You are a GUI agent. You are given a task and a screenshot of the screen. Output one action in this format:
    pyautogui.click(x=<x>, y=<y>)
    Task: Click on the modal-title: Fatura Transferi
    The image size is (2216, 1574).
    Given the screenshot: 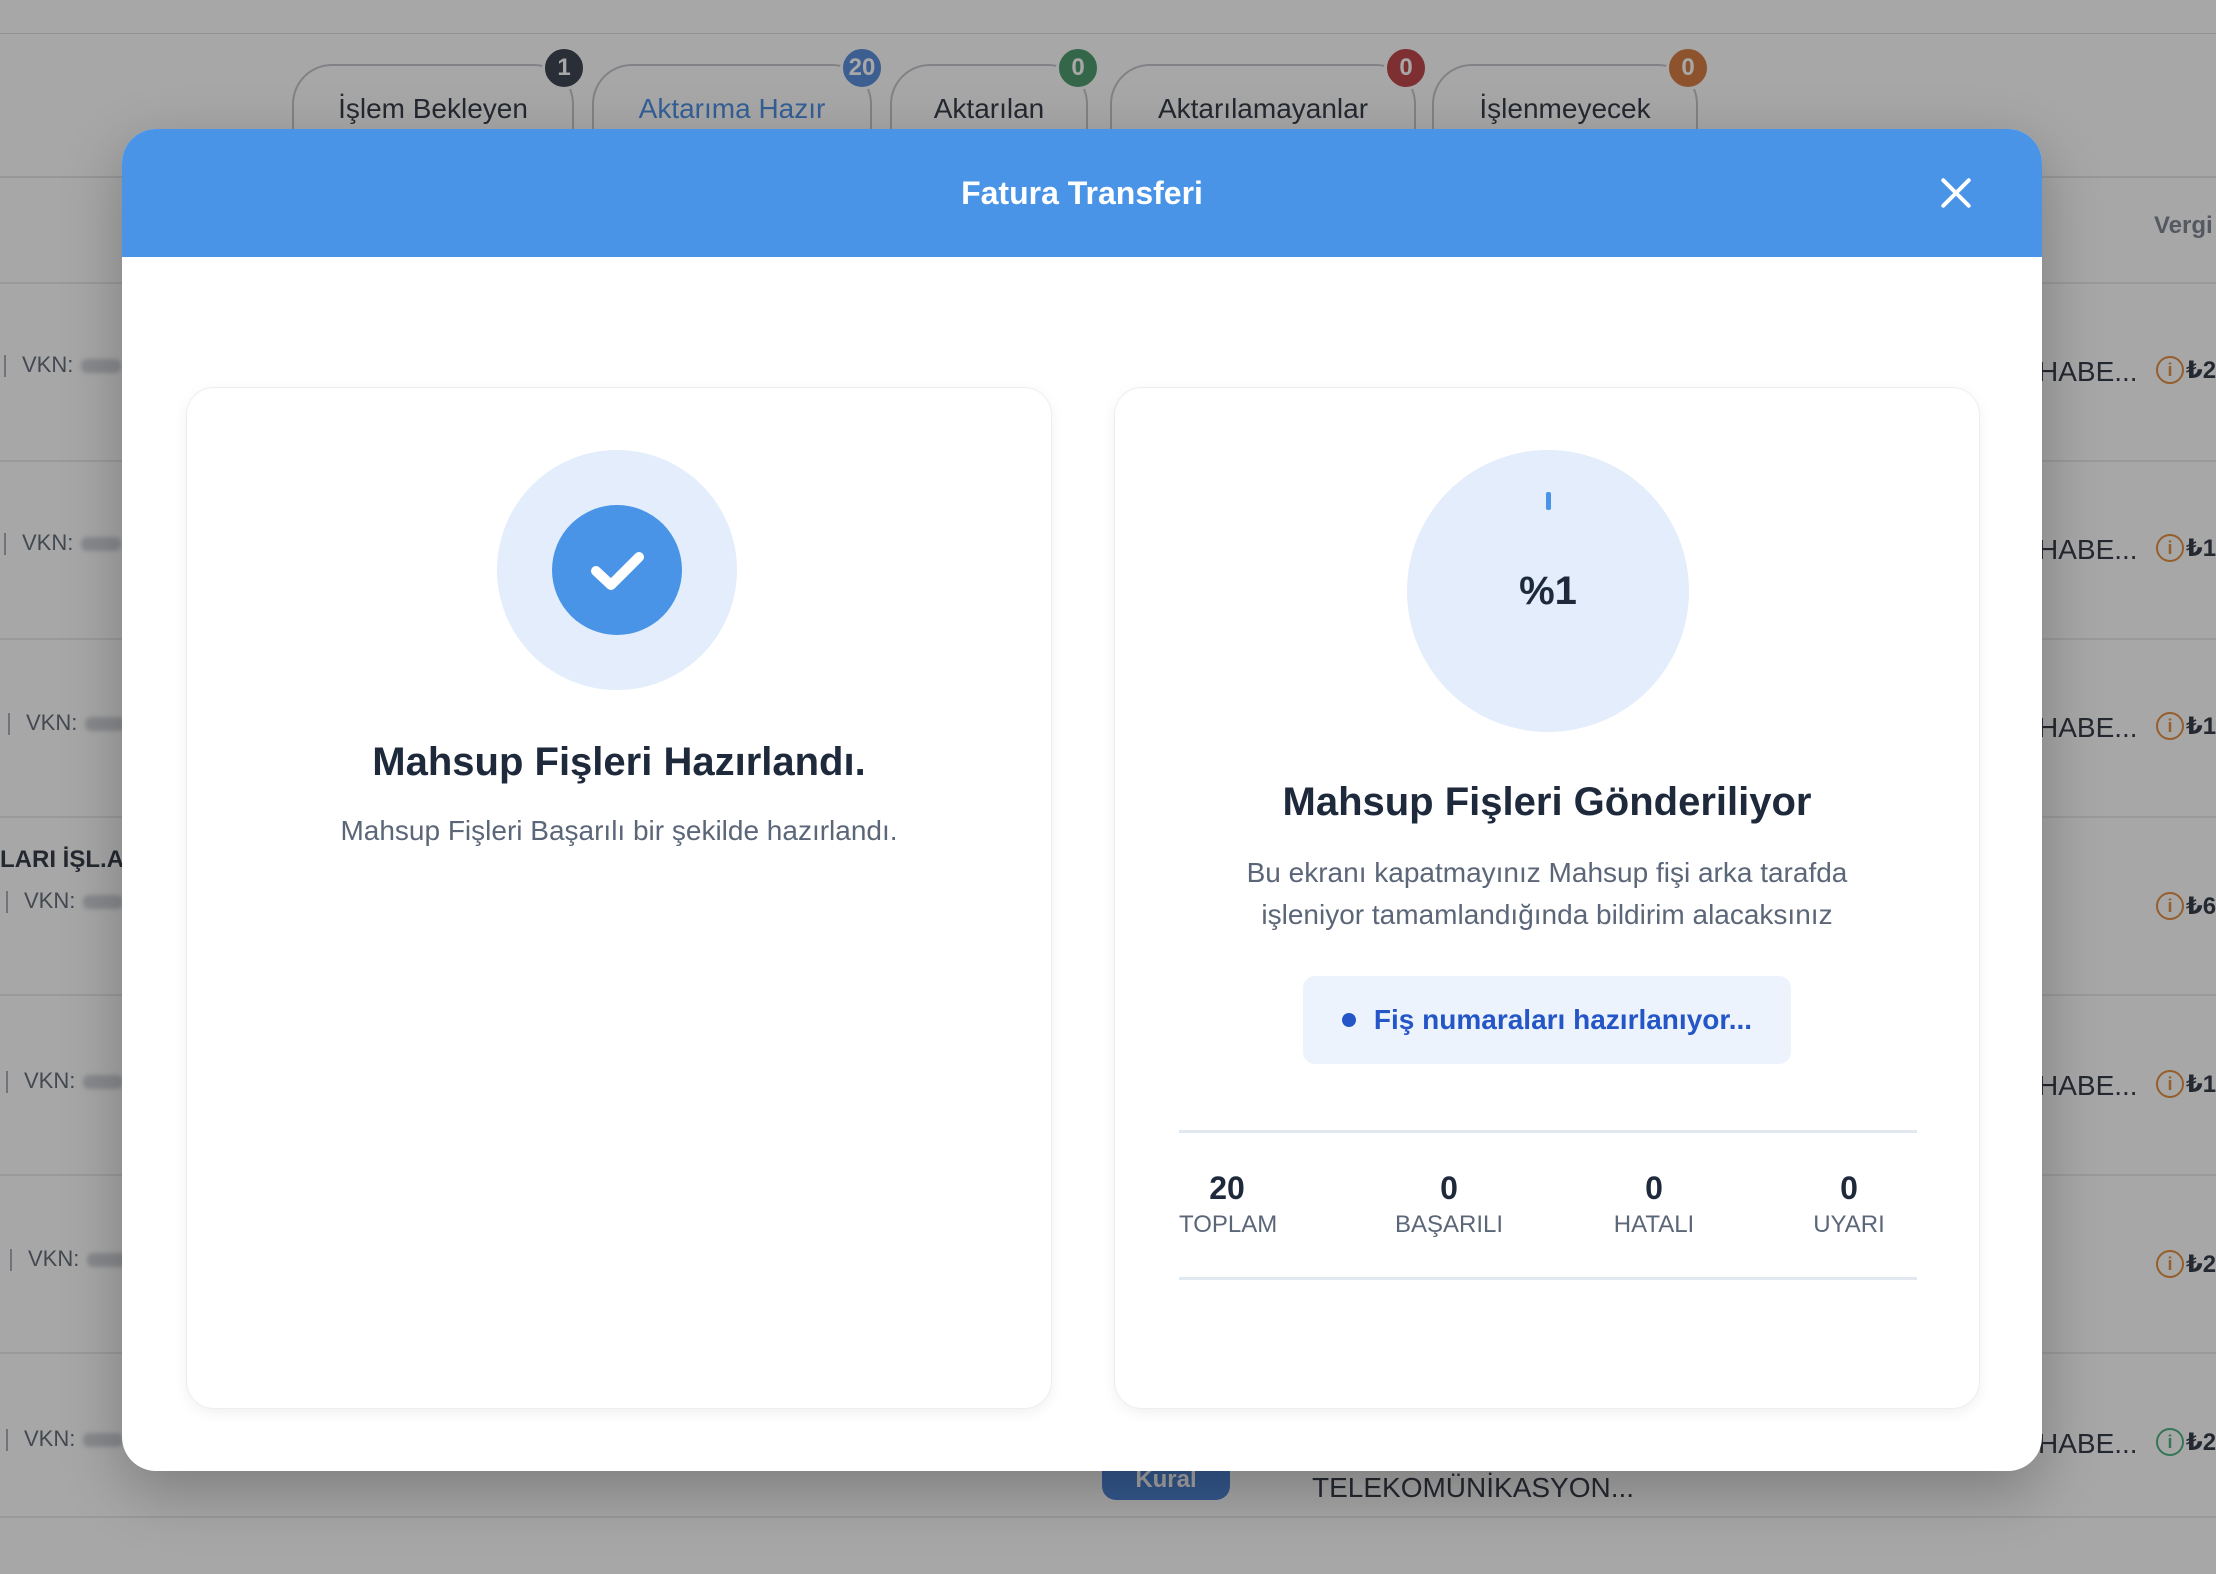 What is the action you would take?
    pyautogui.click(x=1082, y=192)
    